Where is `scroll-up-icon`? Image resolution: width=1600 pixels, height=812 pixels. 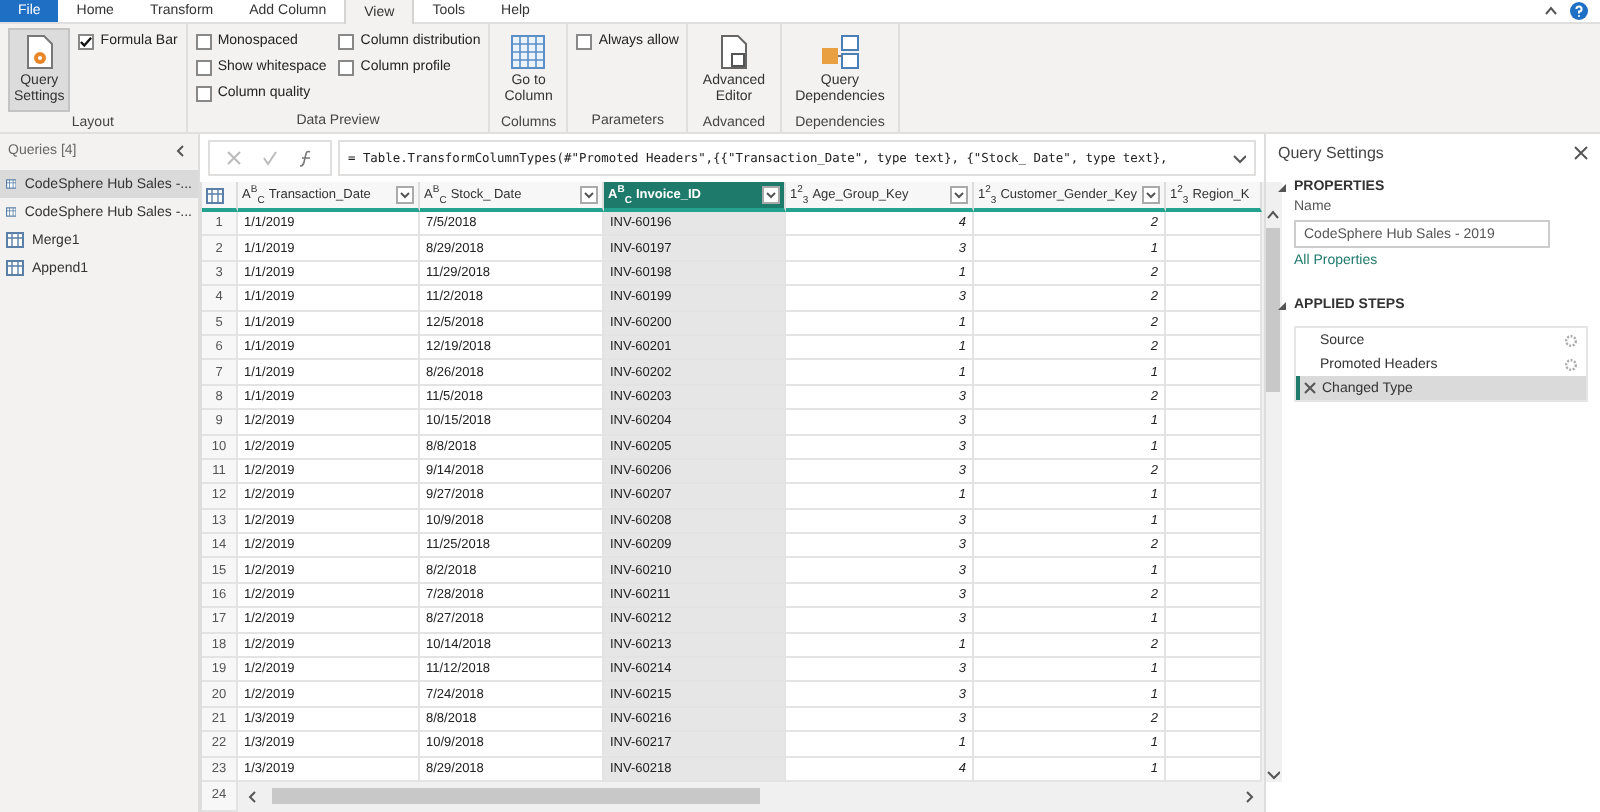 scroll-up-icon is located at coordinates (1272, 215).